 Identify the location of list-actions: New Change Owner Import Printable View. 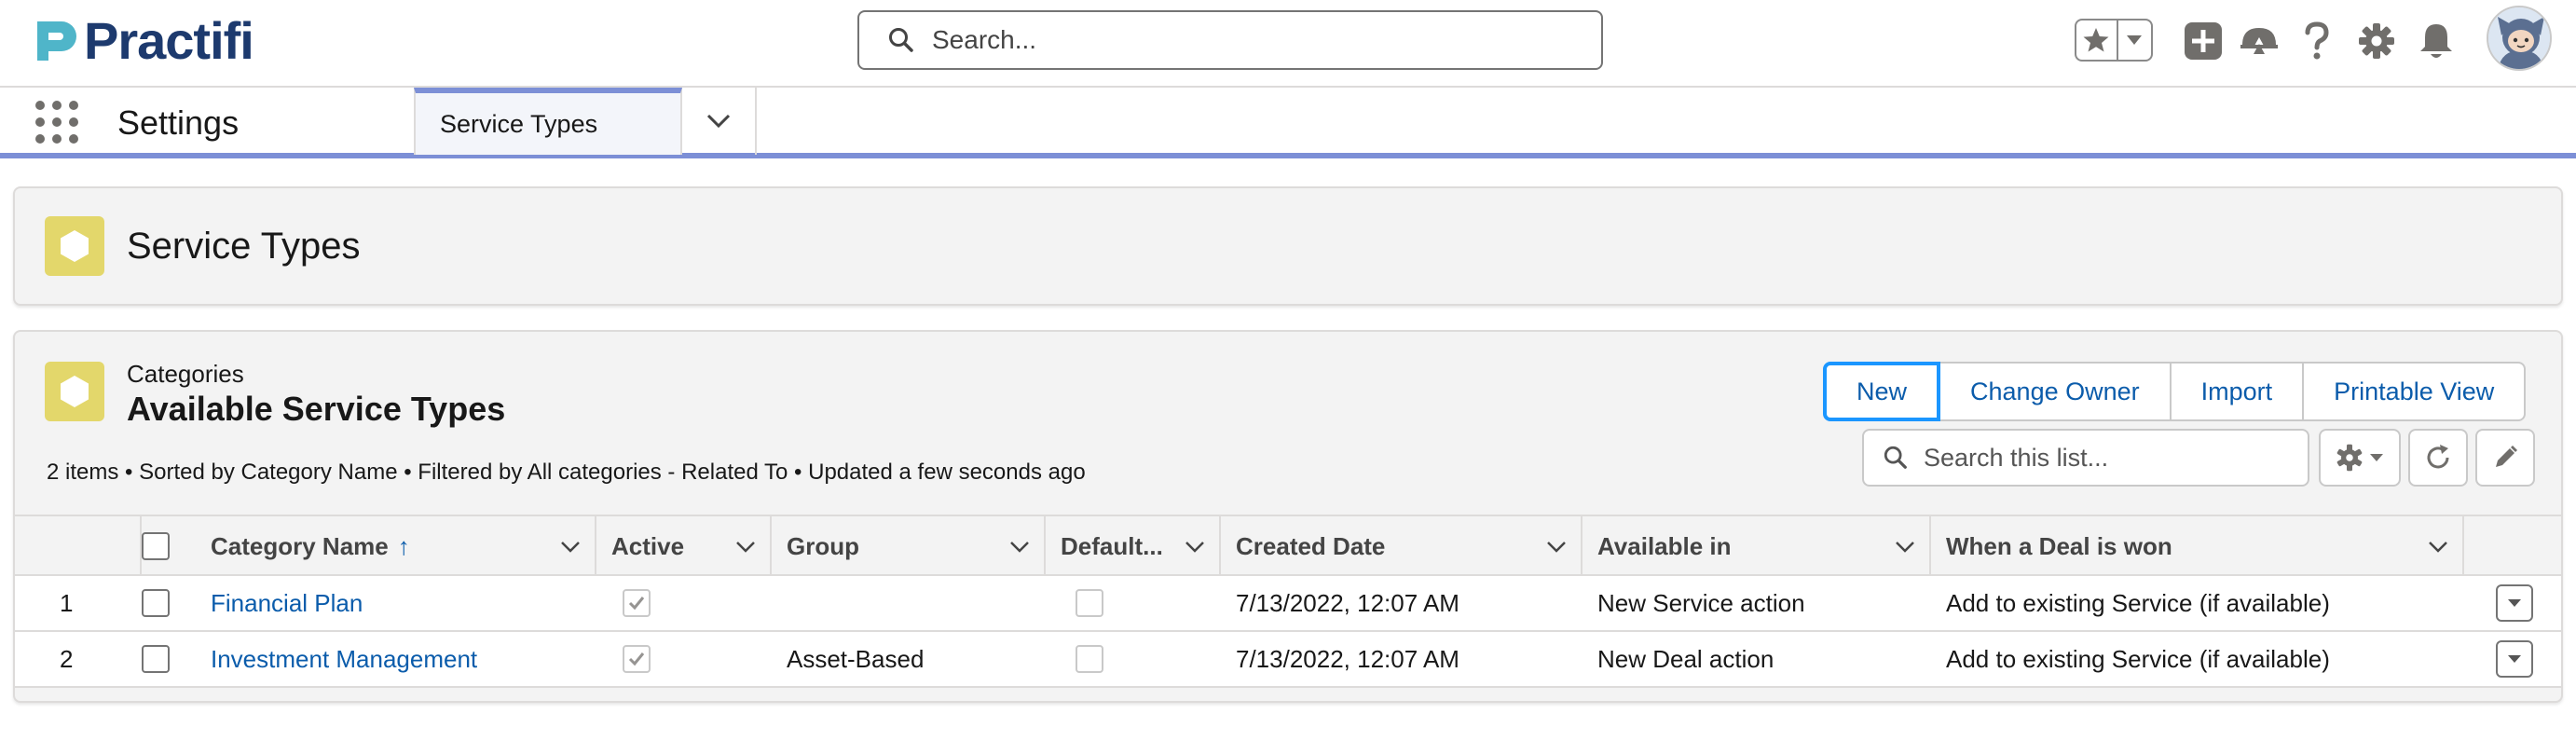
(2175, 391).